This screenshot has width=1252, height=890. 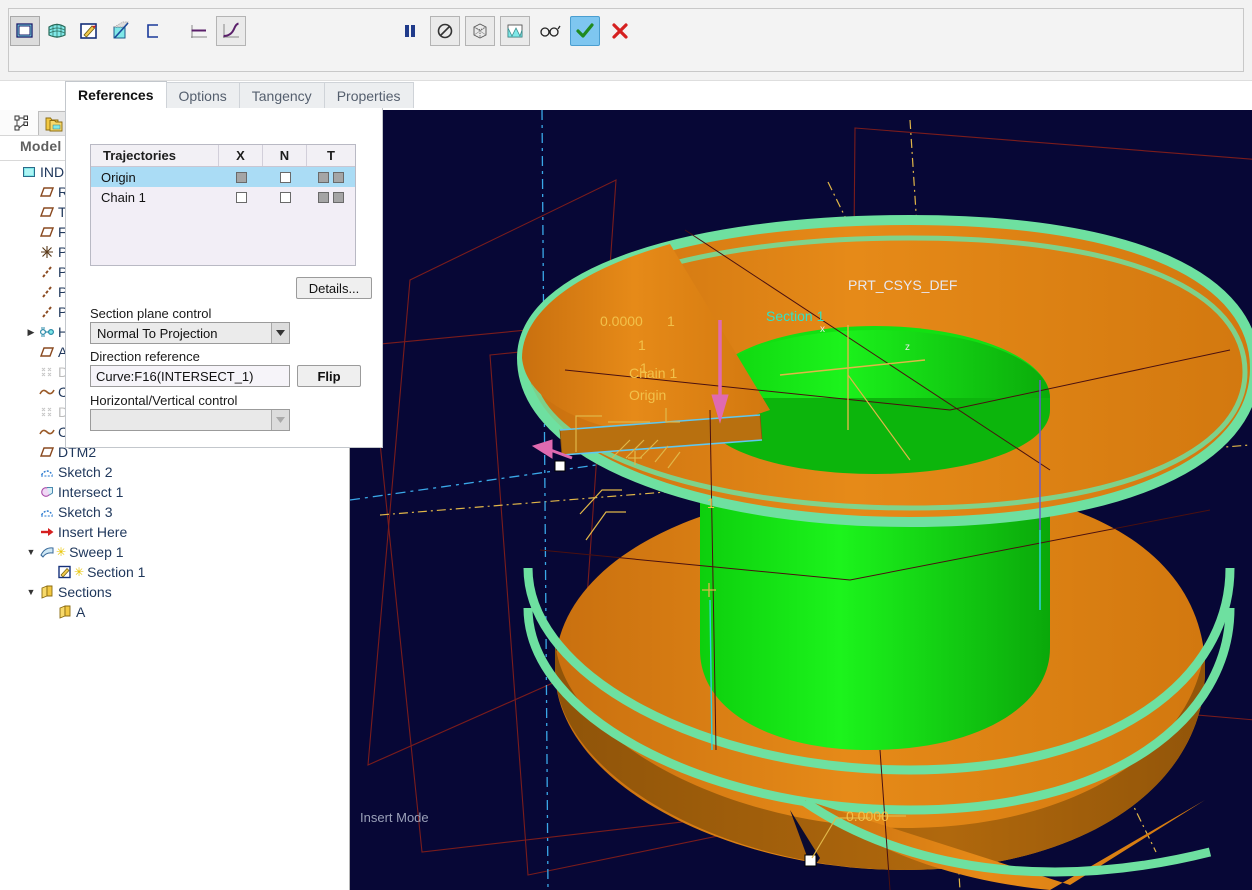 What do you see at coordinates (93, 532) in the screenshot?
I see `tree-node-label: Insert Here` at bounding box center [93, 532].